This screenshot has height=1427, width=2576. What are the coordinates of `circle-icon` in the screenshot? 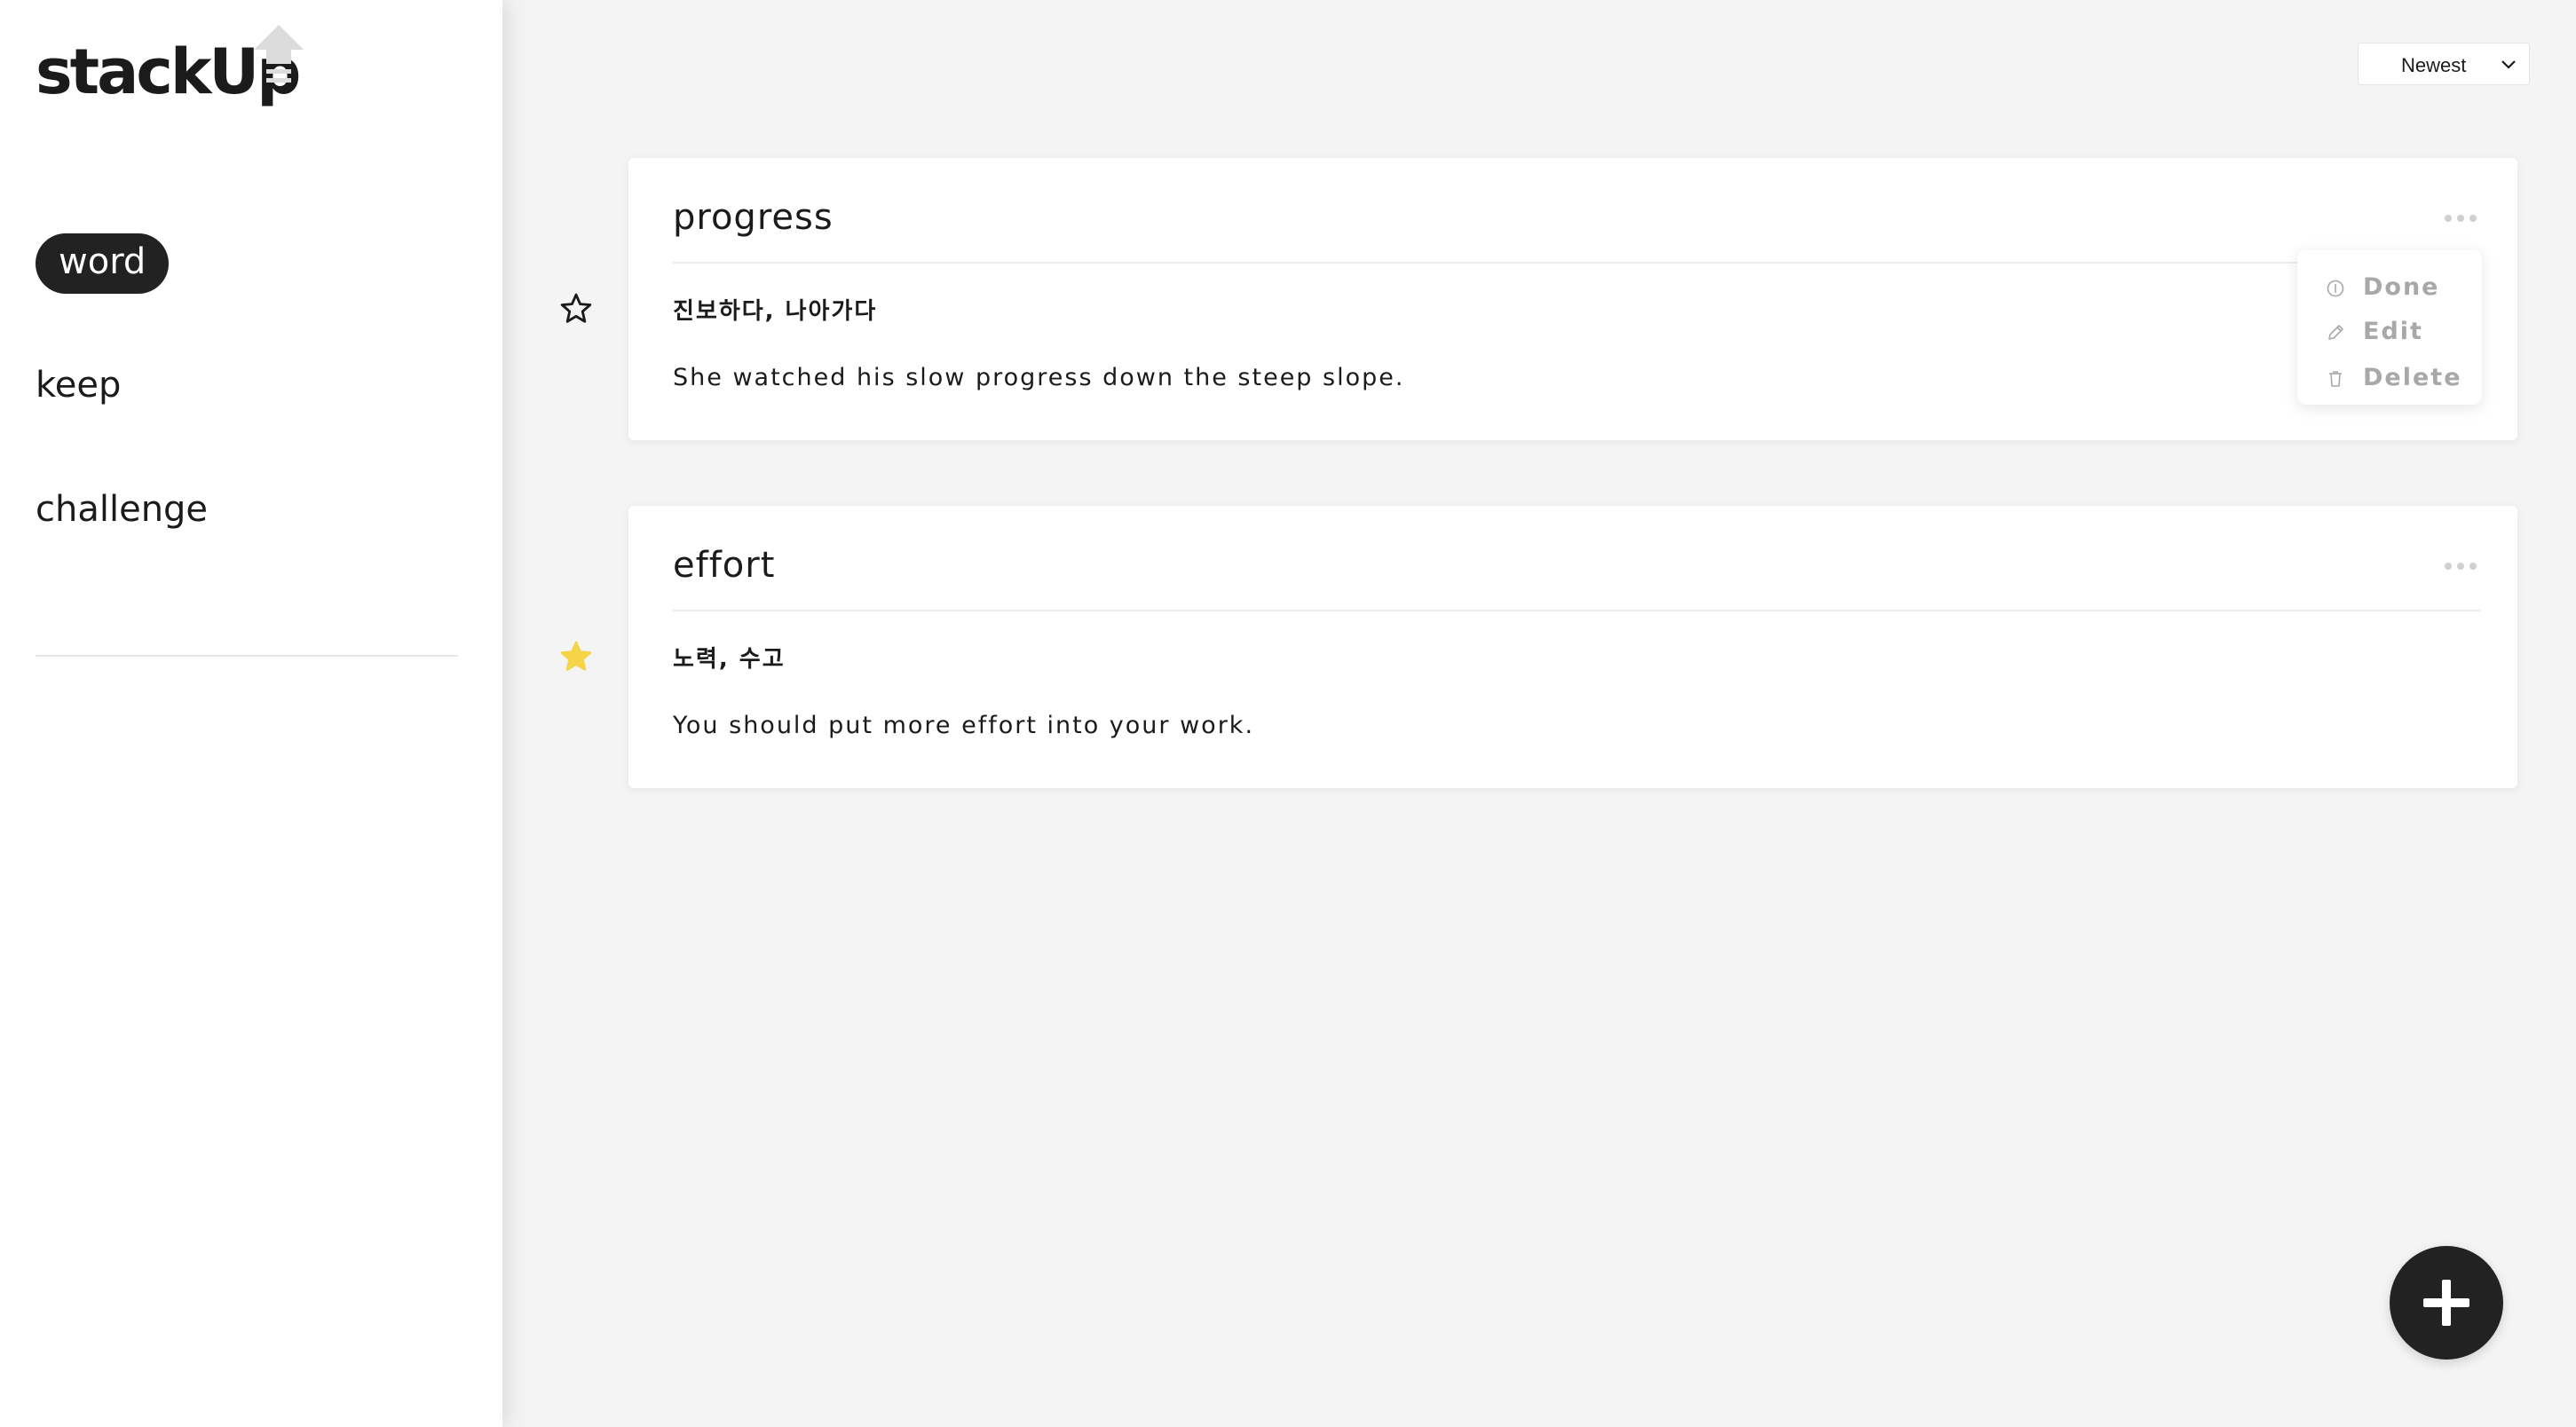 It's located at (2335, 288).